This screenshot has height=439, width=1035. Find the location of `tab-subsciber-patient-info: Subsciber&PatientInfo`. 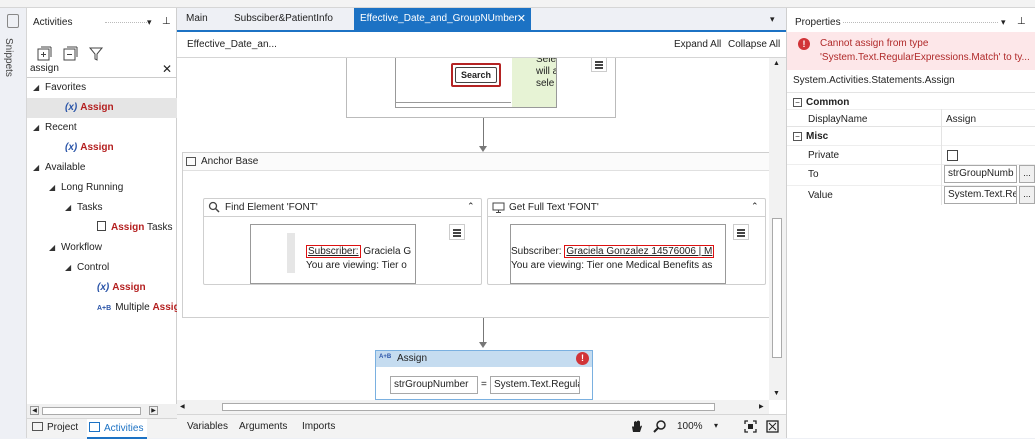

tab-subsciber-patient-info: Subsciber&PatientInfo is located at coordinates (283, 18).